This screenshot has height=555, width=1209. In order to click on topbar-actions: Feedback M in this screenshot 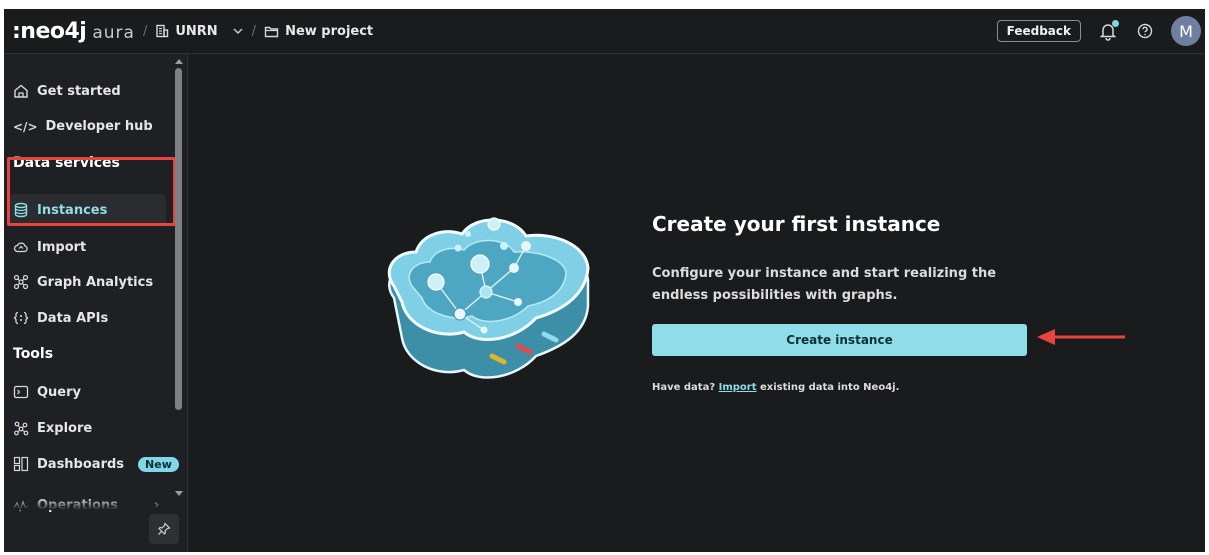, I will do `click(1100, 31)`.